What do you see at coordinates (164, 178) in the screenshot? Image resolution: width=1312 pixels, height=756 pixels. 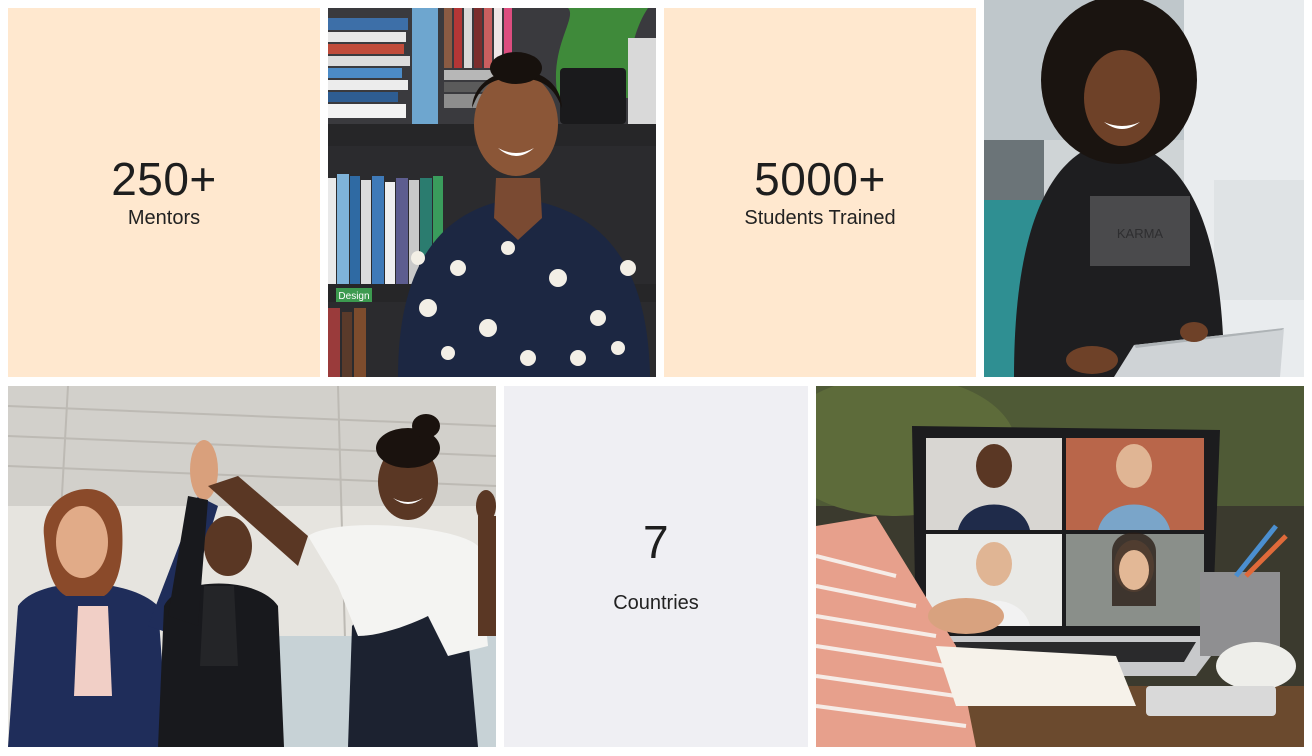 I see `stat-number: 250+` at bounding box center [164, 178].